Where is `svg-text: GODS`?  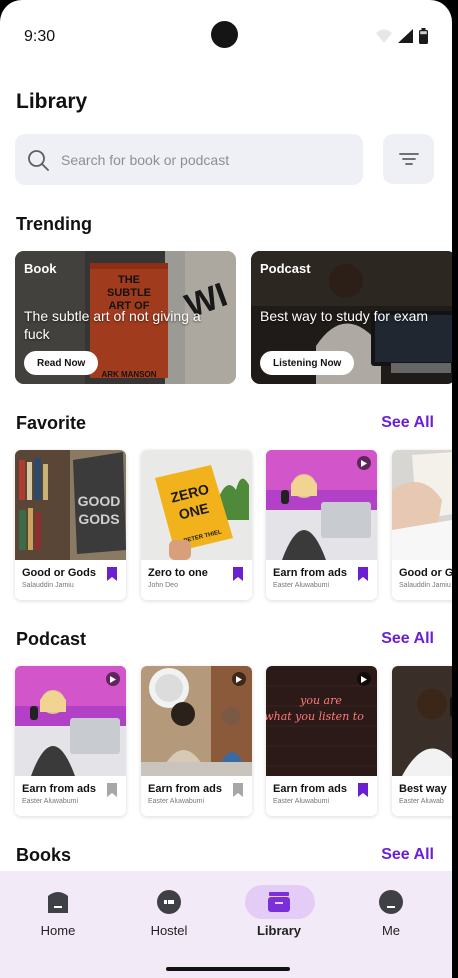 svg-text: GODS is located at coordinates (98, 519).